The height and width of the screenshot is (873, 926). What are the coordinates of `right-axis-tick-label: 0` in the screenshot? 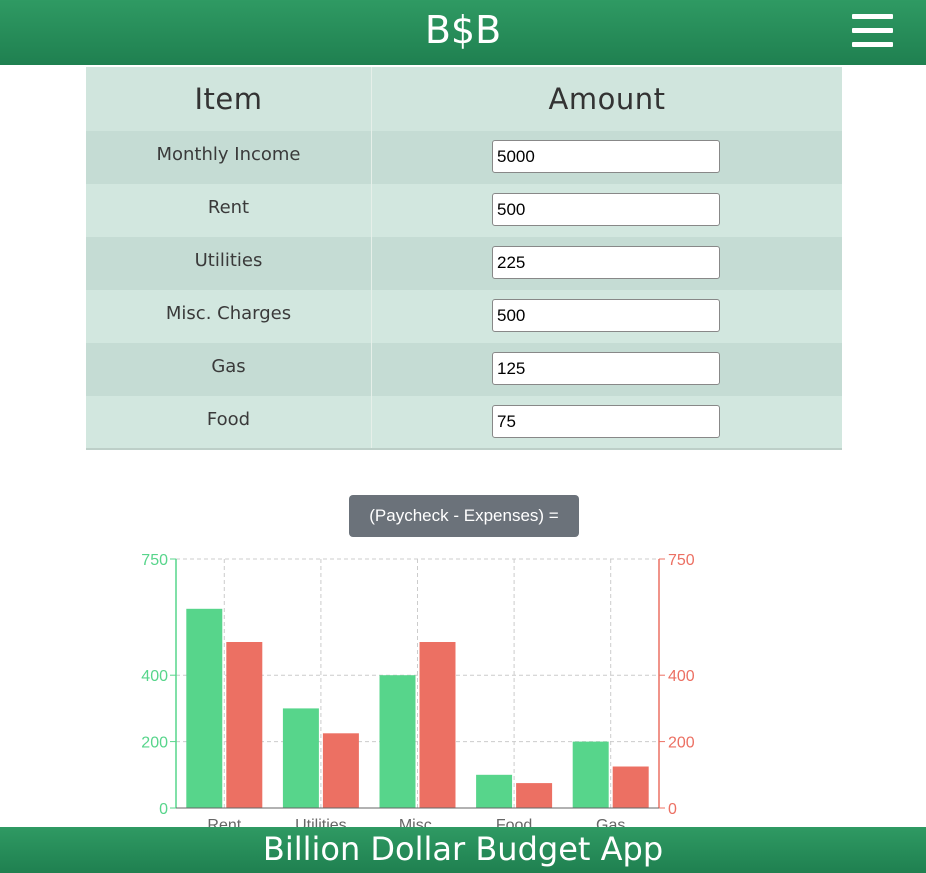 It's located at (672, 809).